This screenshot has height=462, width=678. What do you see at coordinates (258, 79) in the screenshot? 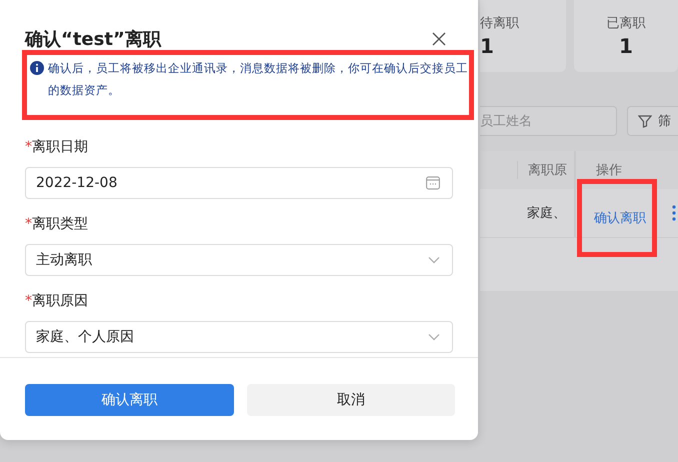
I see `notice-text: 确认后，员工将被移出企业通讯录，消息数据将被删除，你可在确认后交接员工的数据资产。` at bounding box center [258, 79].